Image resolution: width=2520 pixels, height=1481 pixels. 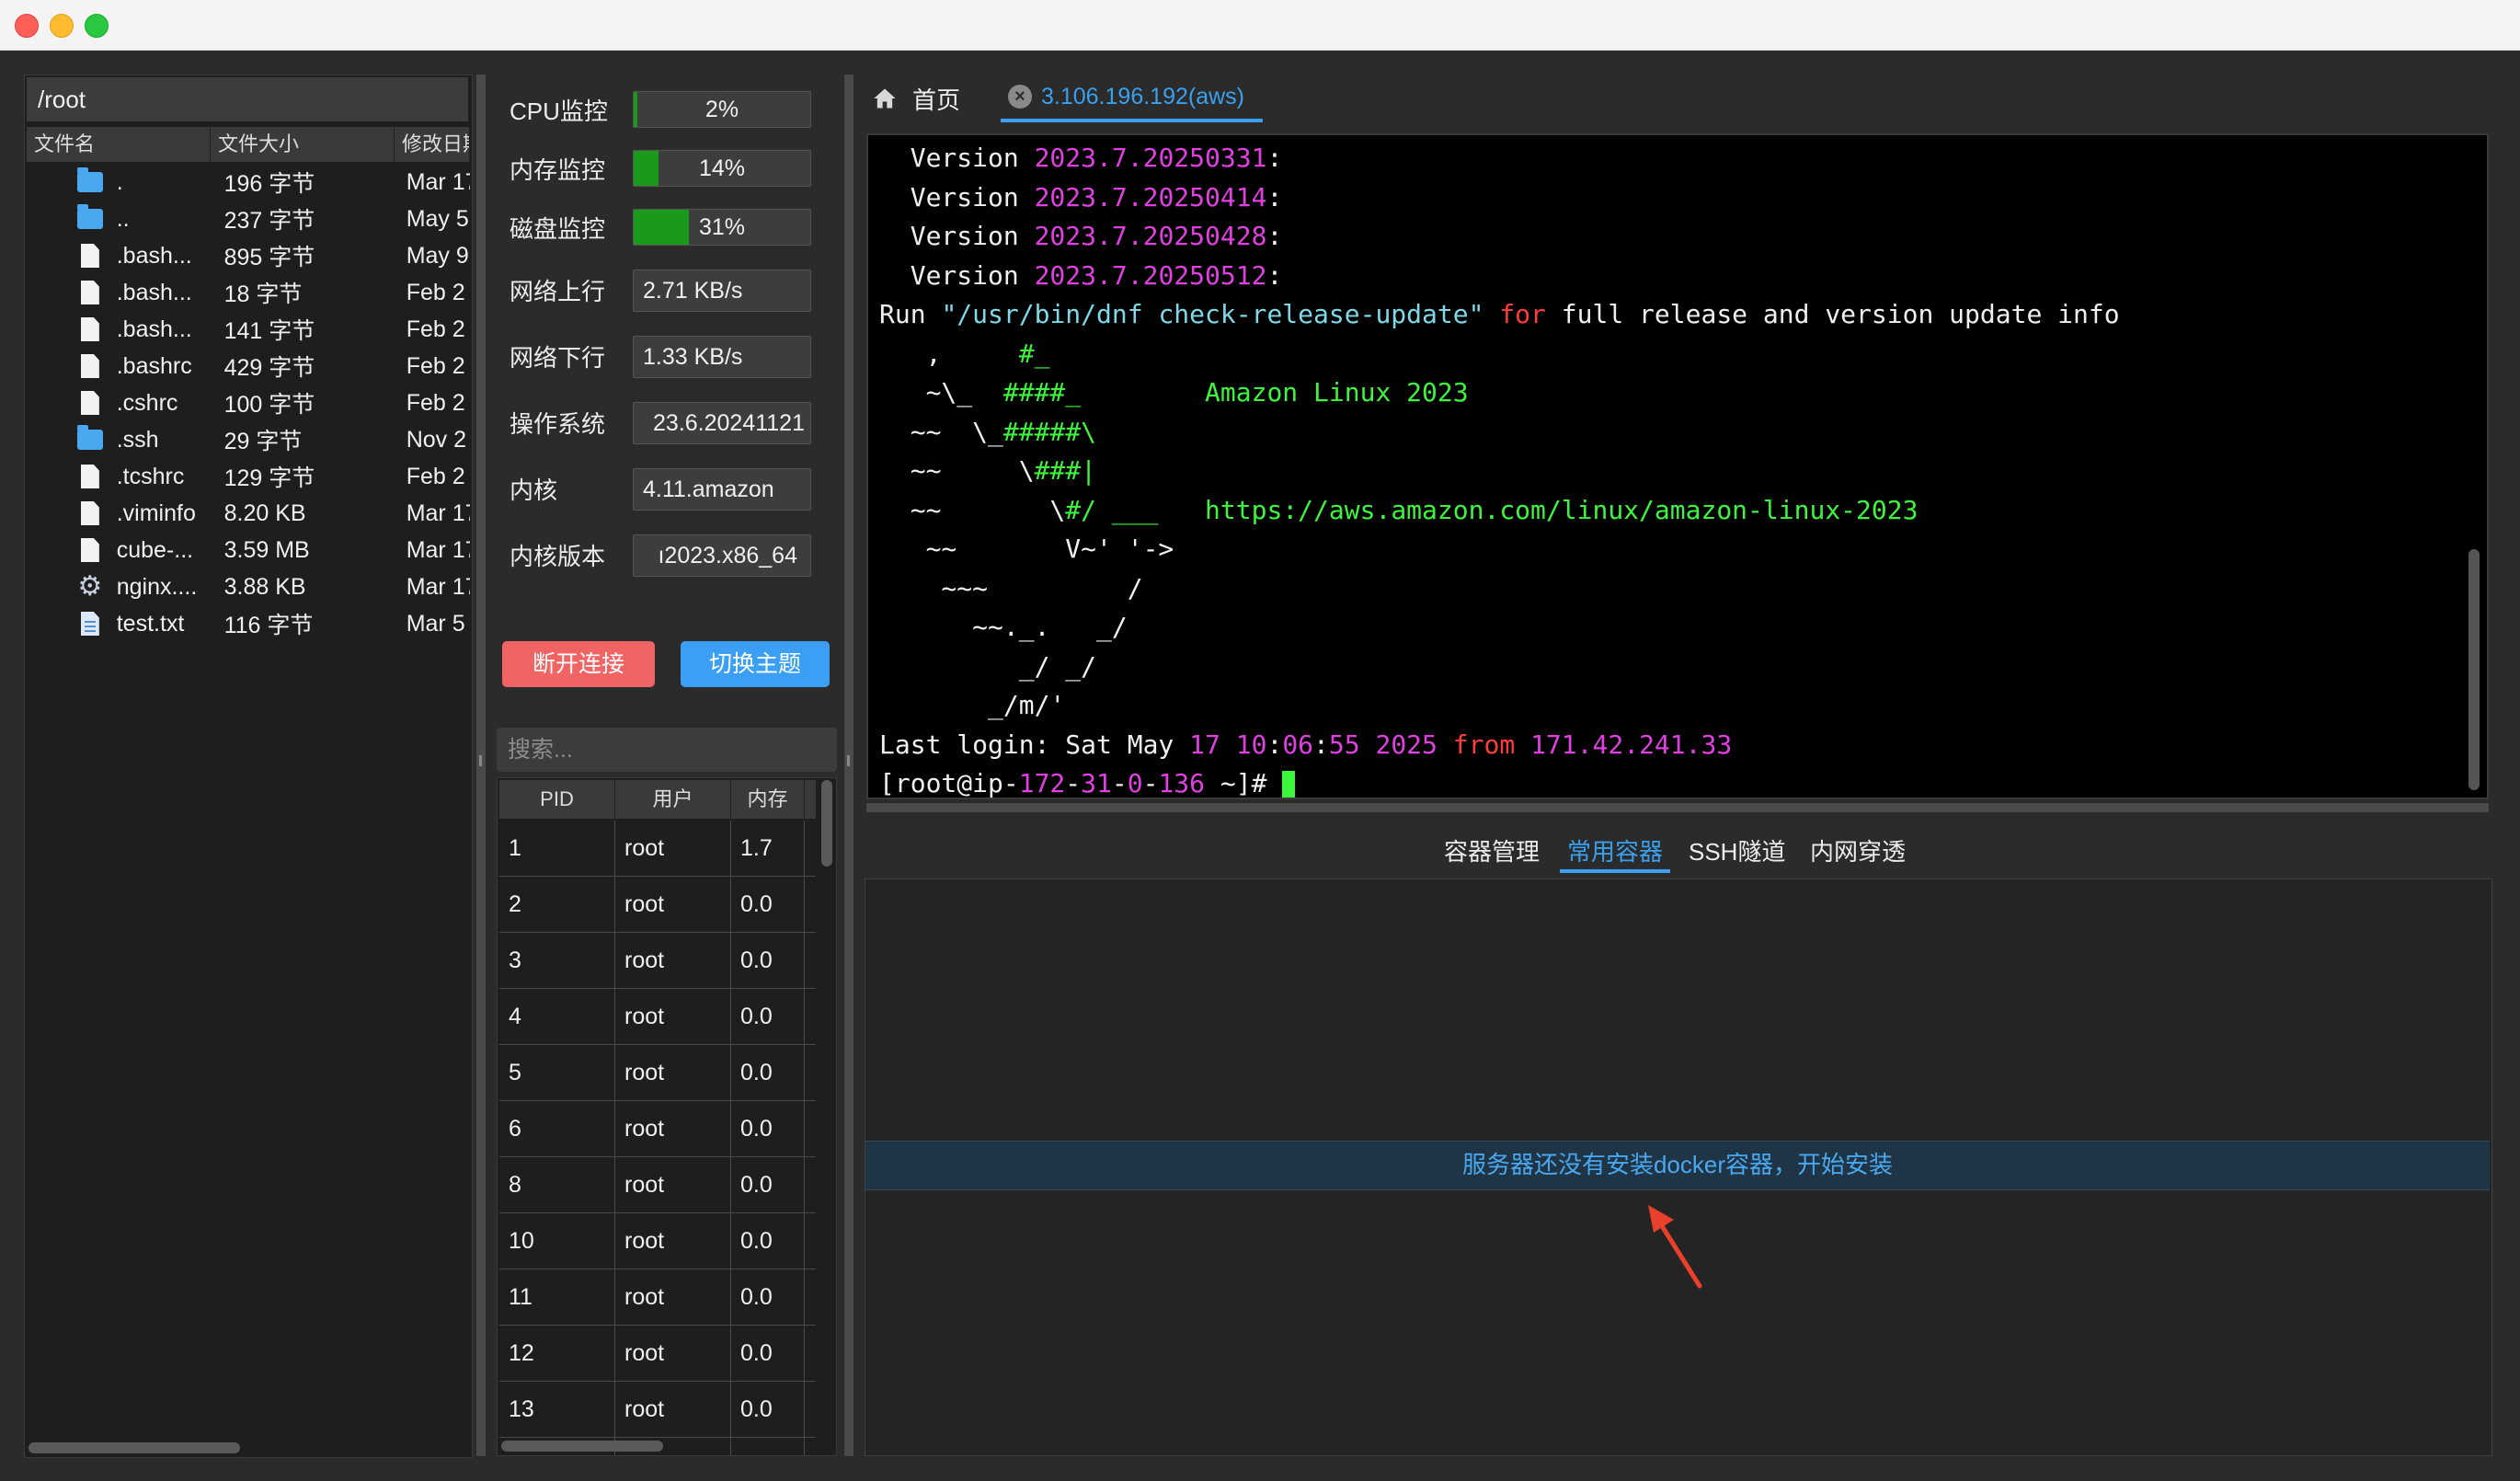 What do you see at coordinates (1737, 852) in the screenshot?
I see `tab-ssh-tunnel: SSH隧道` at bounding box center [1737, 852].